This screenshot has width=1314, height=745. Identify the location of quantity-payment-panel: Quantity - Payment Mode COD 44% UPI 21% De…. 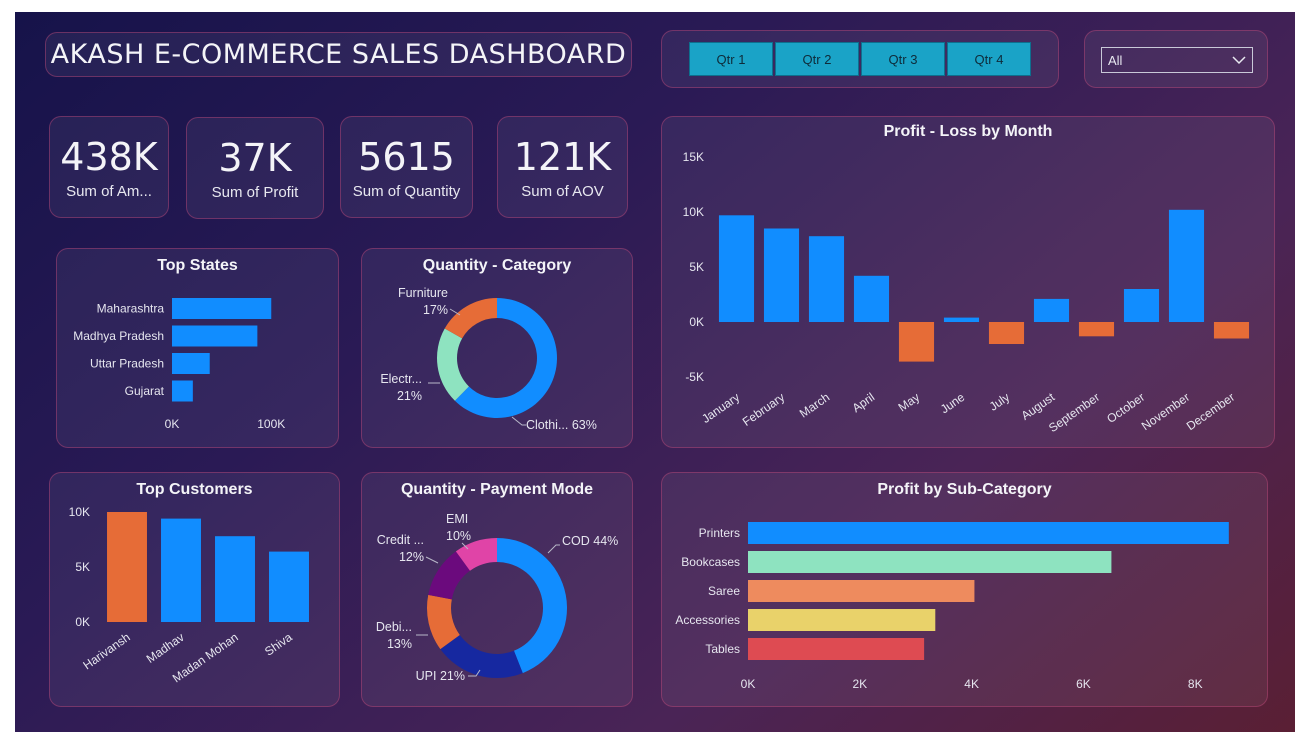
(497, 589).